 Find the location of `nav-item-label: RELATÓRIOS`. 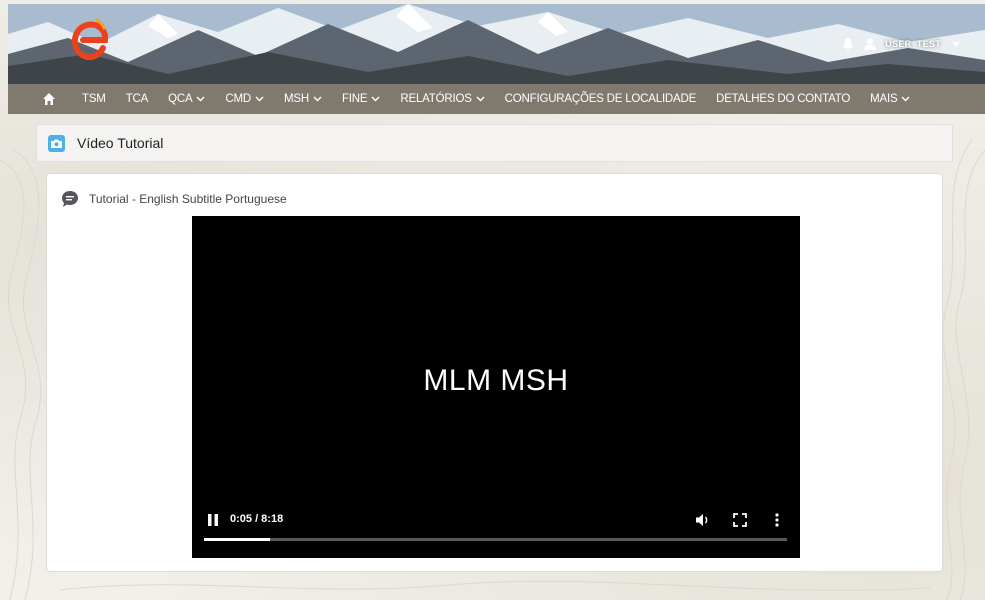

nav-item-label: RELATÓRIOS is located at coordinates (436, 99).